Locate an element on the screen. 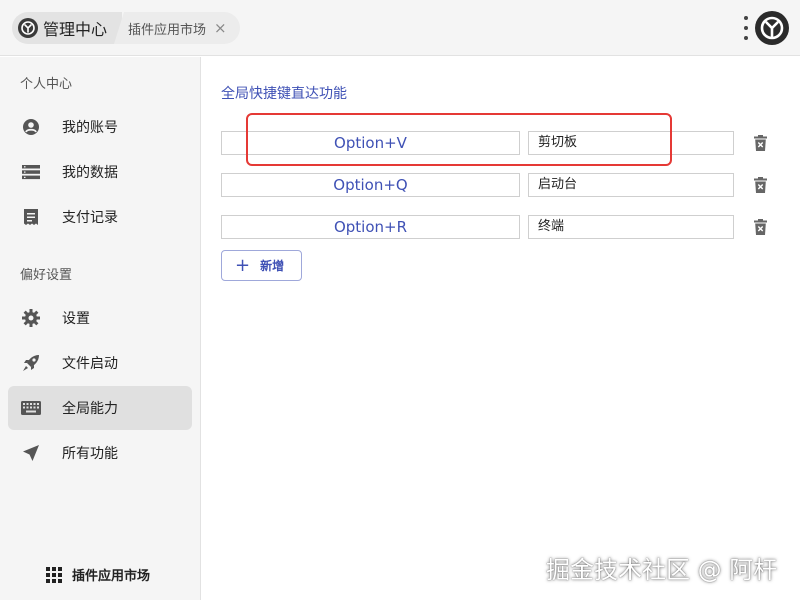 This screenshot has height=600, width=800. sidebar-item-label: 设置 is located at coordinates (76, 319).